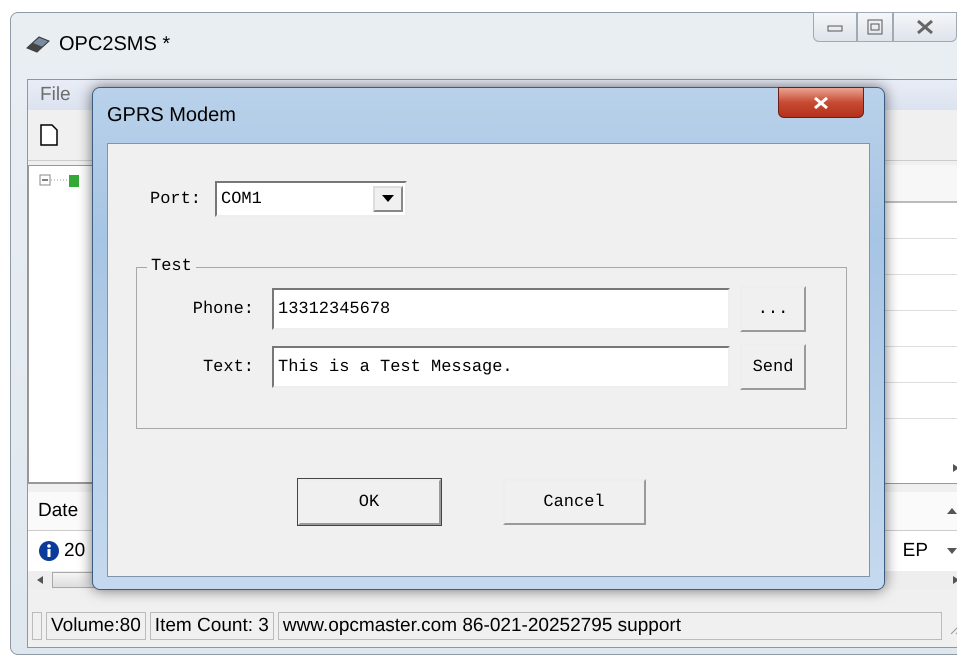 The width and height of the screenshot is (957, 660). Describe the element at coordinates (38, 44) in the screenshot. I see `eraser-icon` at that location.